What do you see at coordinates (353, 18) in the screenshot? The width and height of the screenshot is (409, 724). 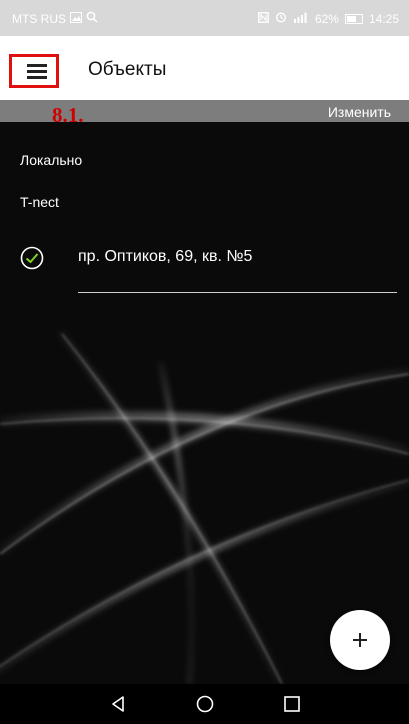 I see `battery-icon` at bounding box center [353, 18].